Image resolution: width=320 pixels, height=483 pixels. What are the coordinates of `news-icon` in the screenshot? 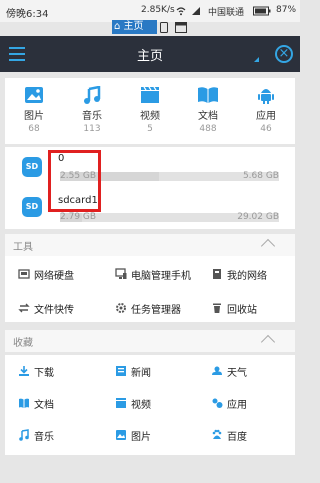 It's located at (121, 371).